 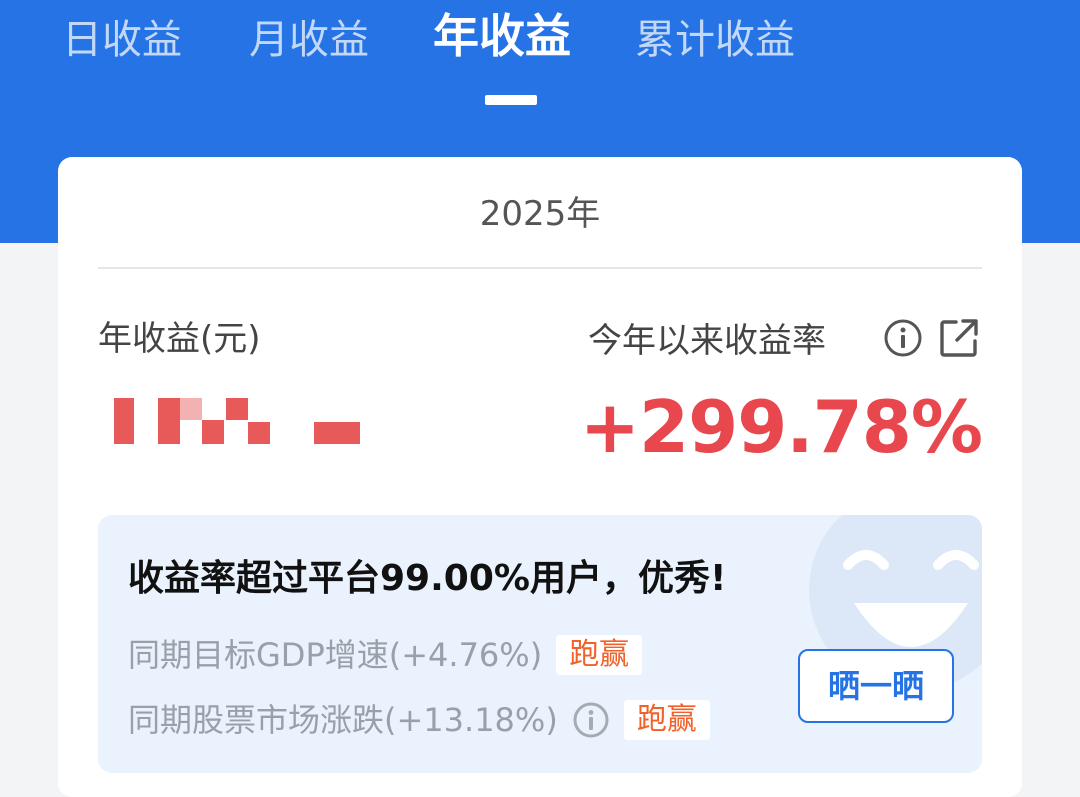 I want to click on yearly-income-label: 年收益(元), so click(x=179, y=339).